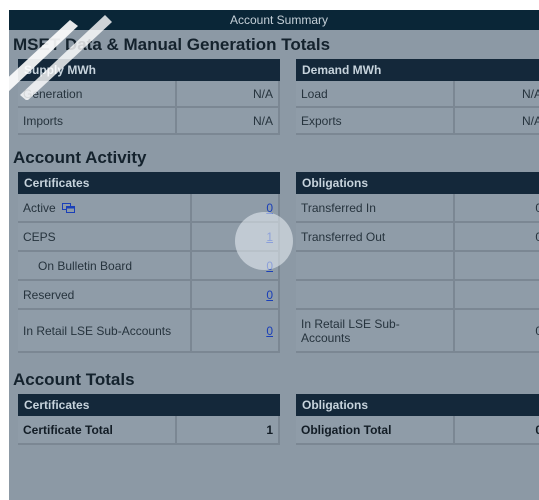  I want to click on obligation-total-value: 0, so click(497, 430).